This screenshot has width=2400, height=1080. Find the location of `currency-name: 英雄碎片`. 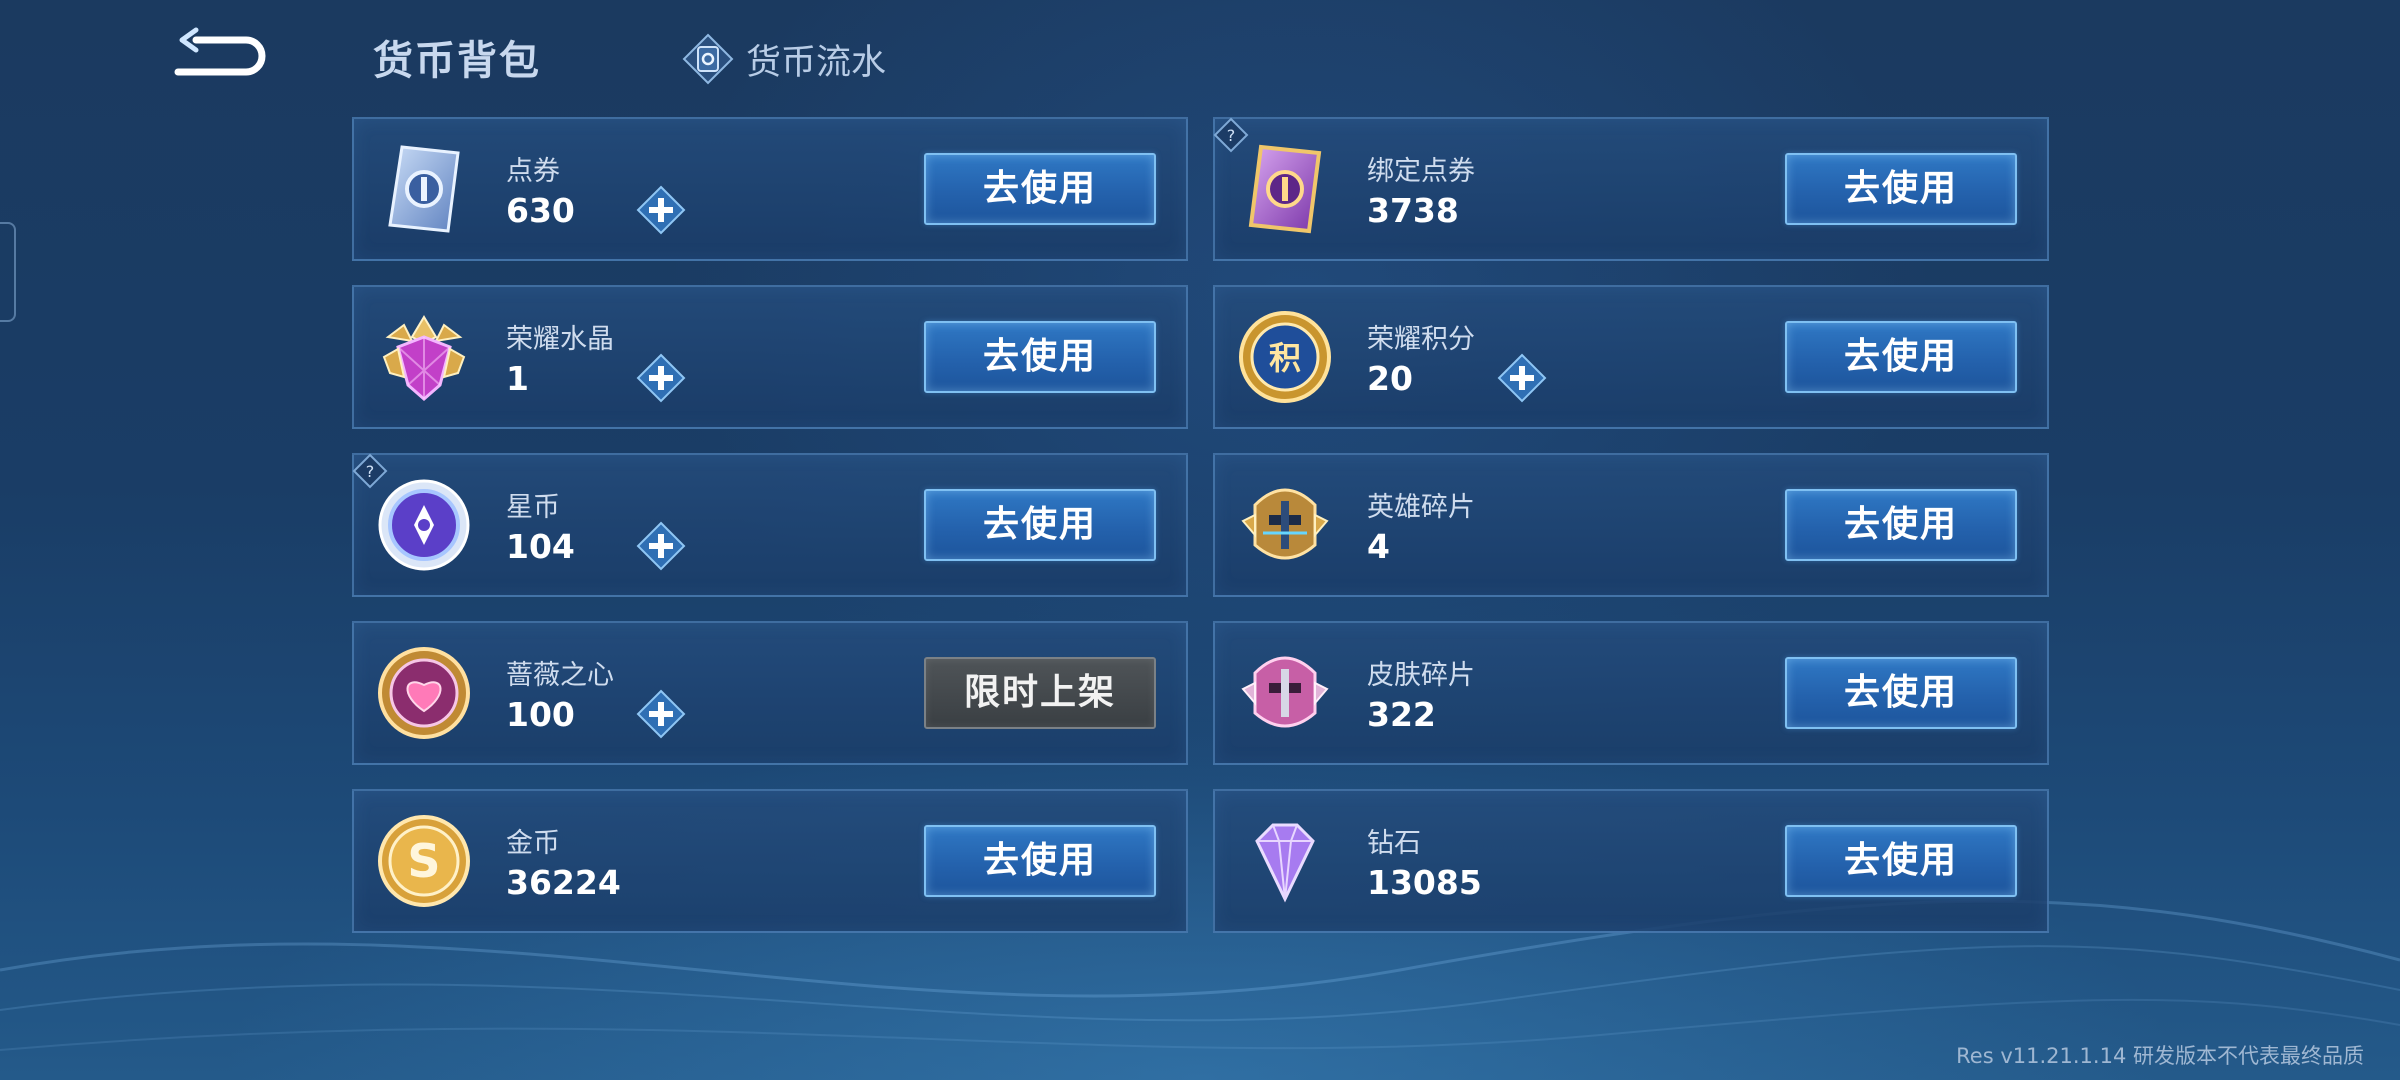

currency-name: 英雄碎片 is located at coordinates (1421, 507).